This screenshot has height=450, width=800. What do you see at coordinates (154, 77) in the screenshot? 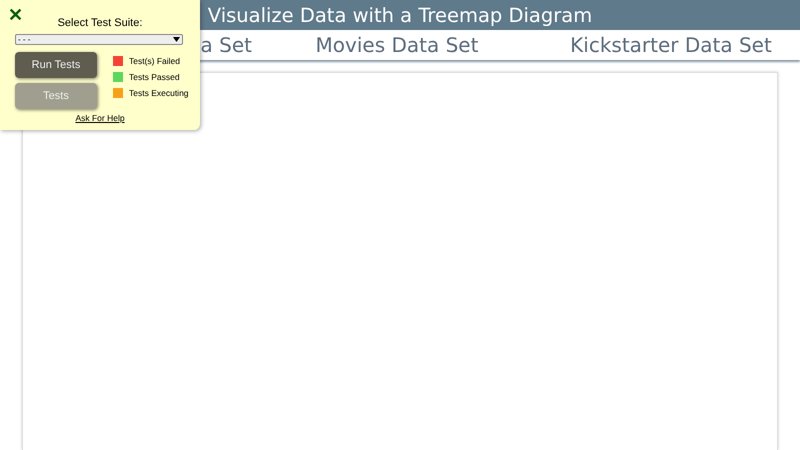
I see `legend-label: Tests Passed` at bounding box center [154, 77].